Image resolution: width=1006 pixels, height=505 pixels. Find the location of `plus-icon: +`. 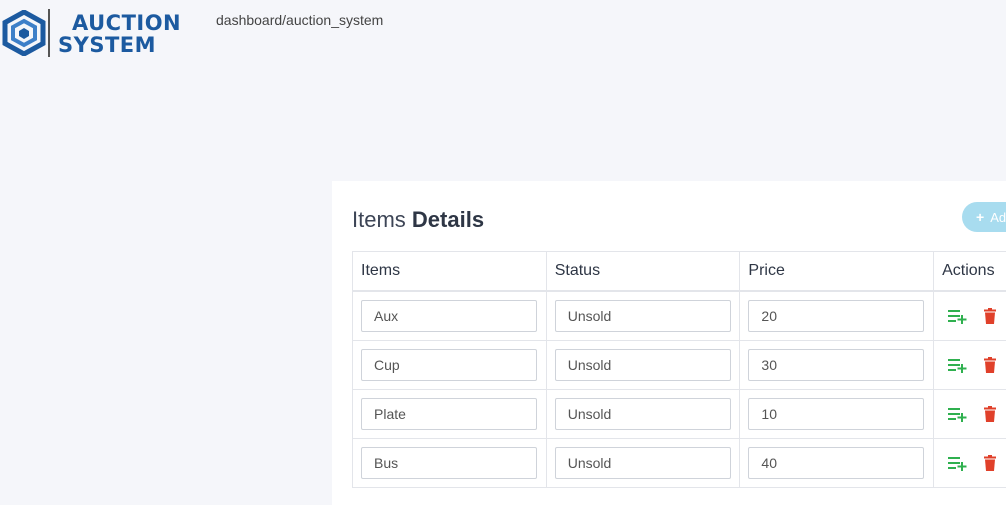

plus-icon: + is located at coordinates (980, 217).